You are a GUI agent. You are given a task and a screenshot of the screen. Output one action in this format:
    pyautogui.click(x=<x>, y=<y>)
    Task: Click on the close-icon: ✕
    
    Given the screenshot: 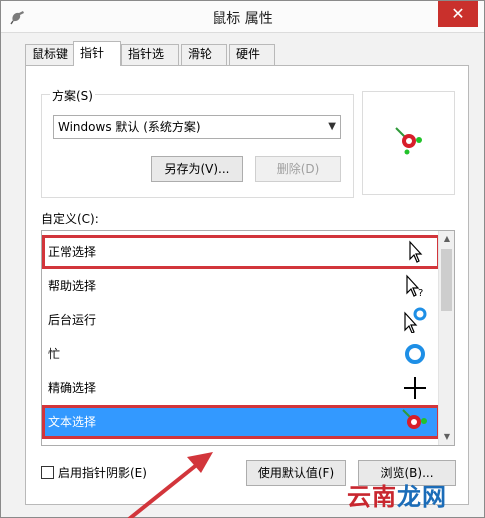 What is the action you would take?
    pyautogui.click(x=458, y=13)
    